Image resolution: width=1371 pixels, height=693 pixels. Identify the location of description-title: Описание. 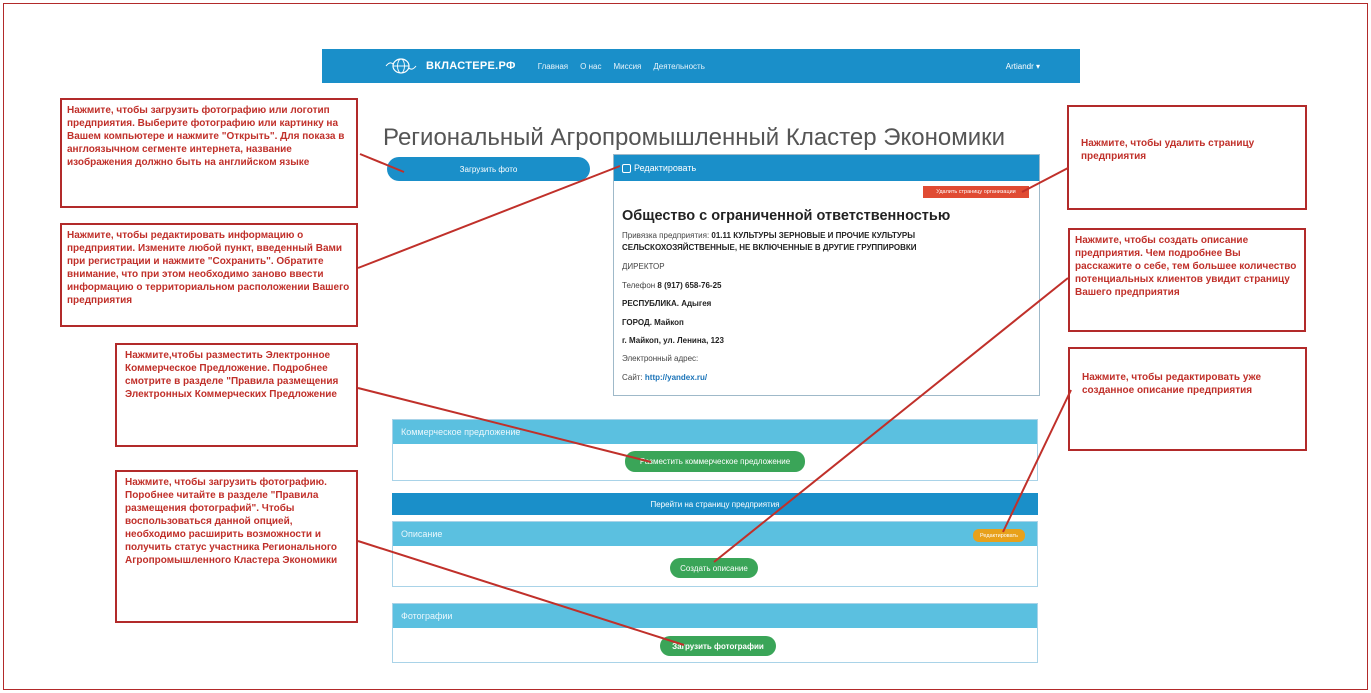
(422, 534).